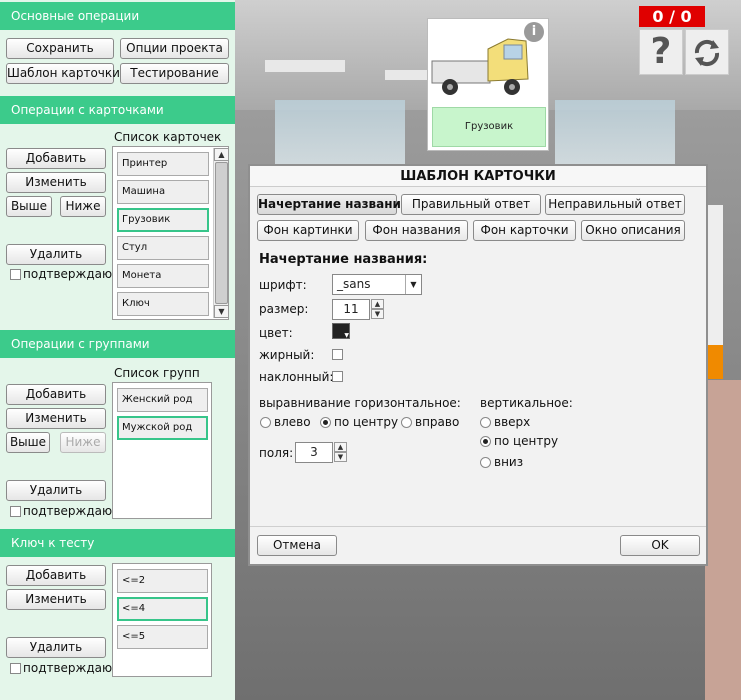  Describe the element at coordinates (325, 422) in the screenshot. I see `halign-center-radio` at that location.